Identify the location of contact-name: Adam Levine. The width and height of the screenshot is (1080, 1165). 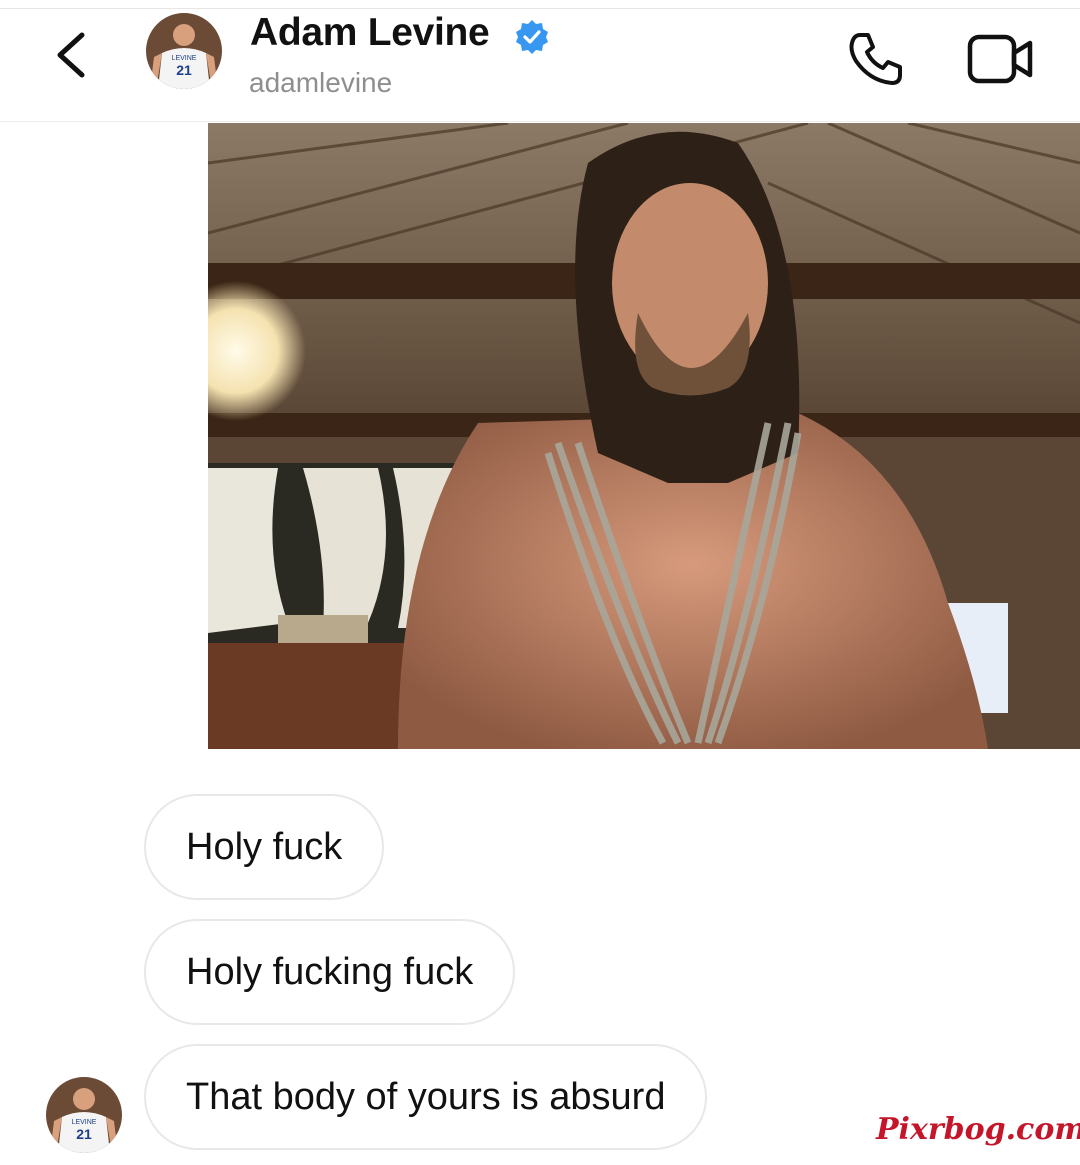
(370, 33).